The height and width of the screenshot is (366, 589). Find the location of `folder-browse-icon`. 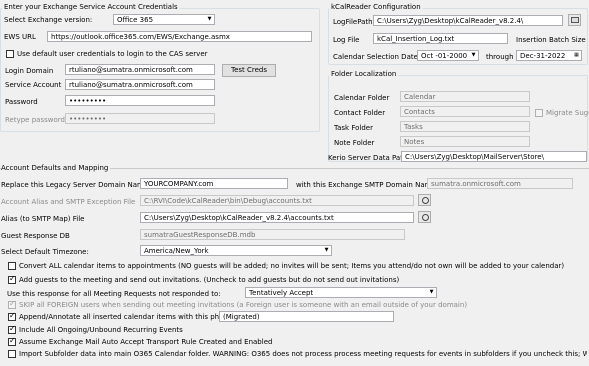

folder-browse-icon is located at coordinates (575, 20).